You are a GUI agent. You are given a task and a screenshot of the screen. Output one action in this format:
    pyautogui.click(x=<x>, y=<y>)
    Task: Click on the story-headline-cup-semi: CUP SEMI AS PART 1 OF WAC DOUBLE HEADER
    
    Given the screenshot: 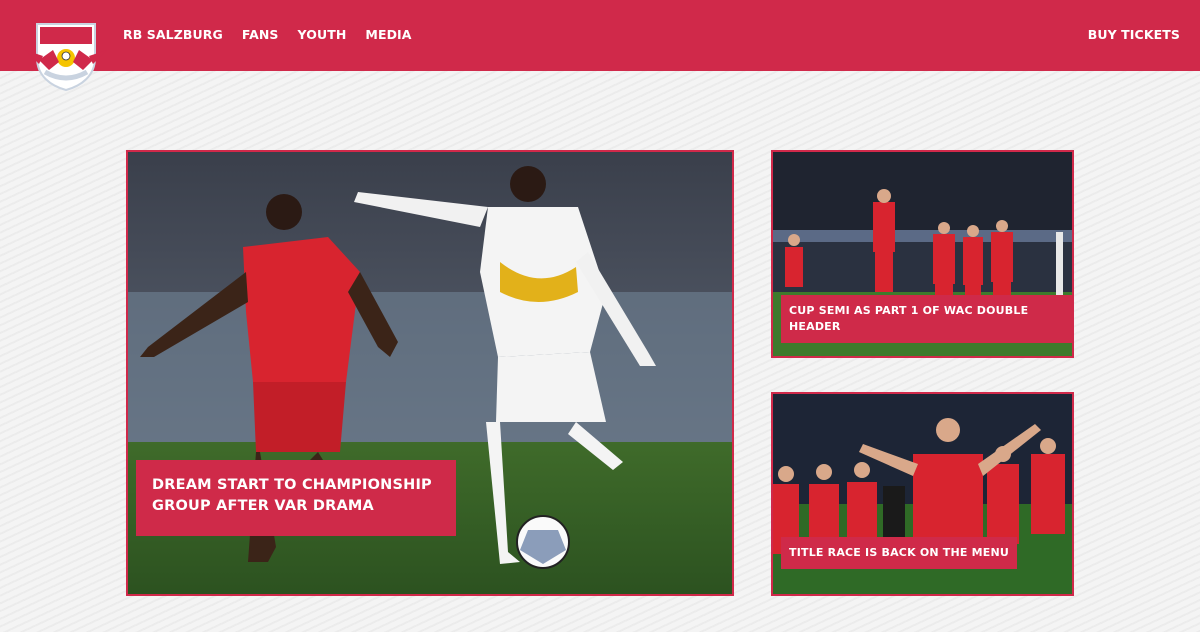 What is the action you would take?
    pyautogui.click(x=926, y=319)
    